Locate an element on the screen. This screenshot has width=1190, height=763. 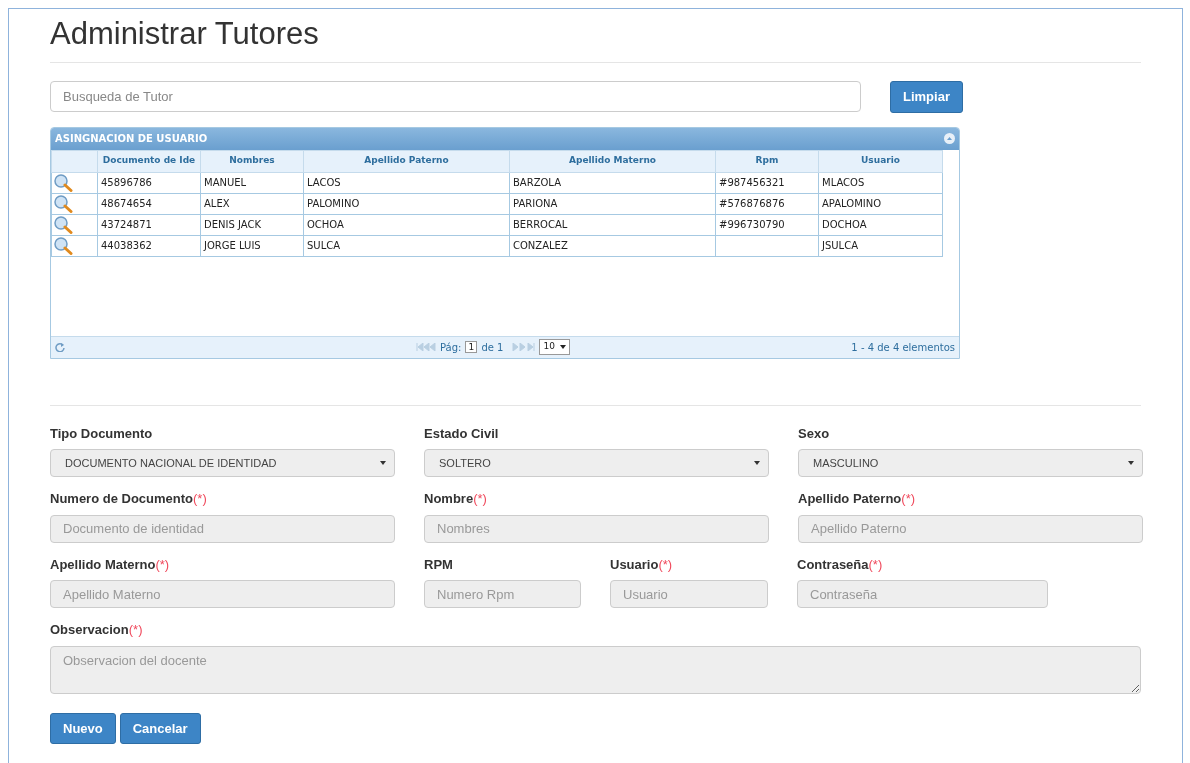
table-cell: CONZALEZ is located at coordinates (540, 246).